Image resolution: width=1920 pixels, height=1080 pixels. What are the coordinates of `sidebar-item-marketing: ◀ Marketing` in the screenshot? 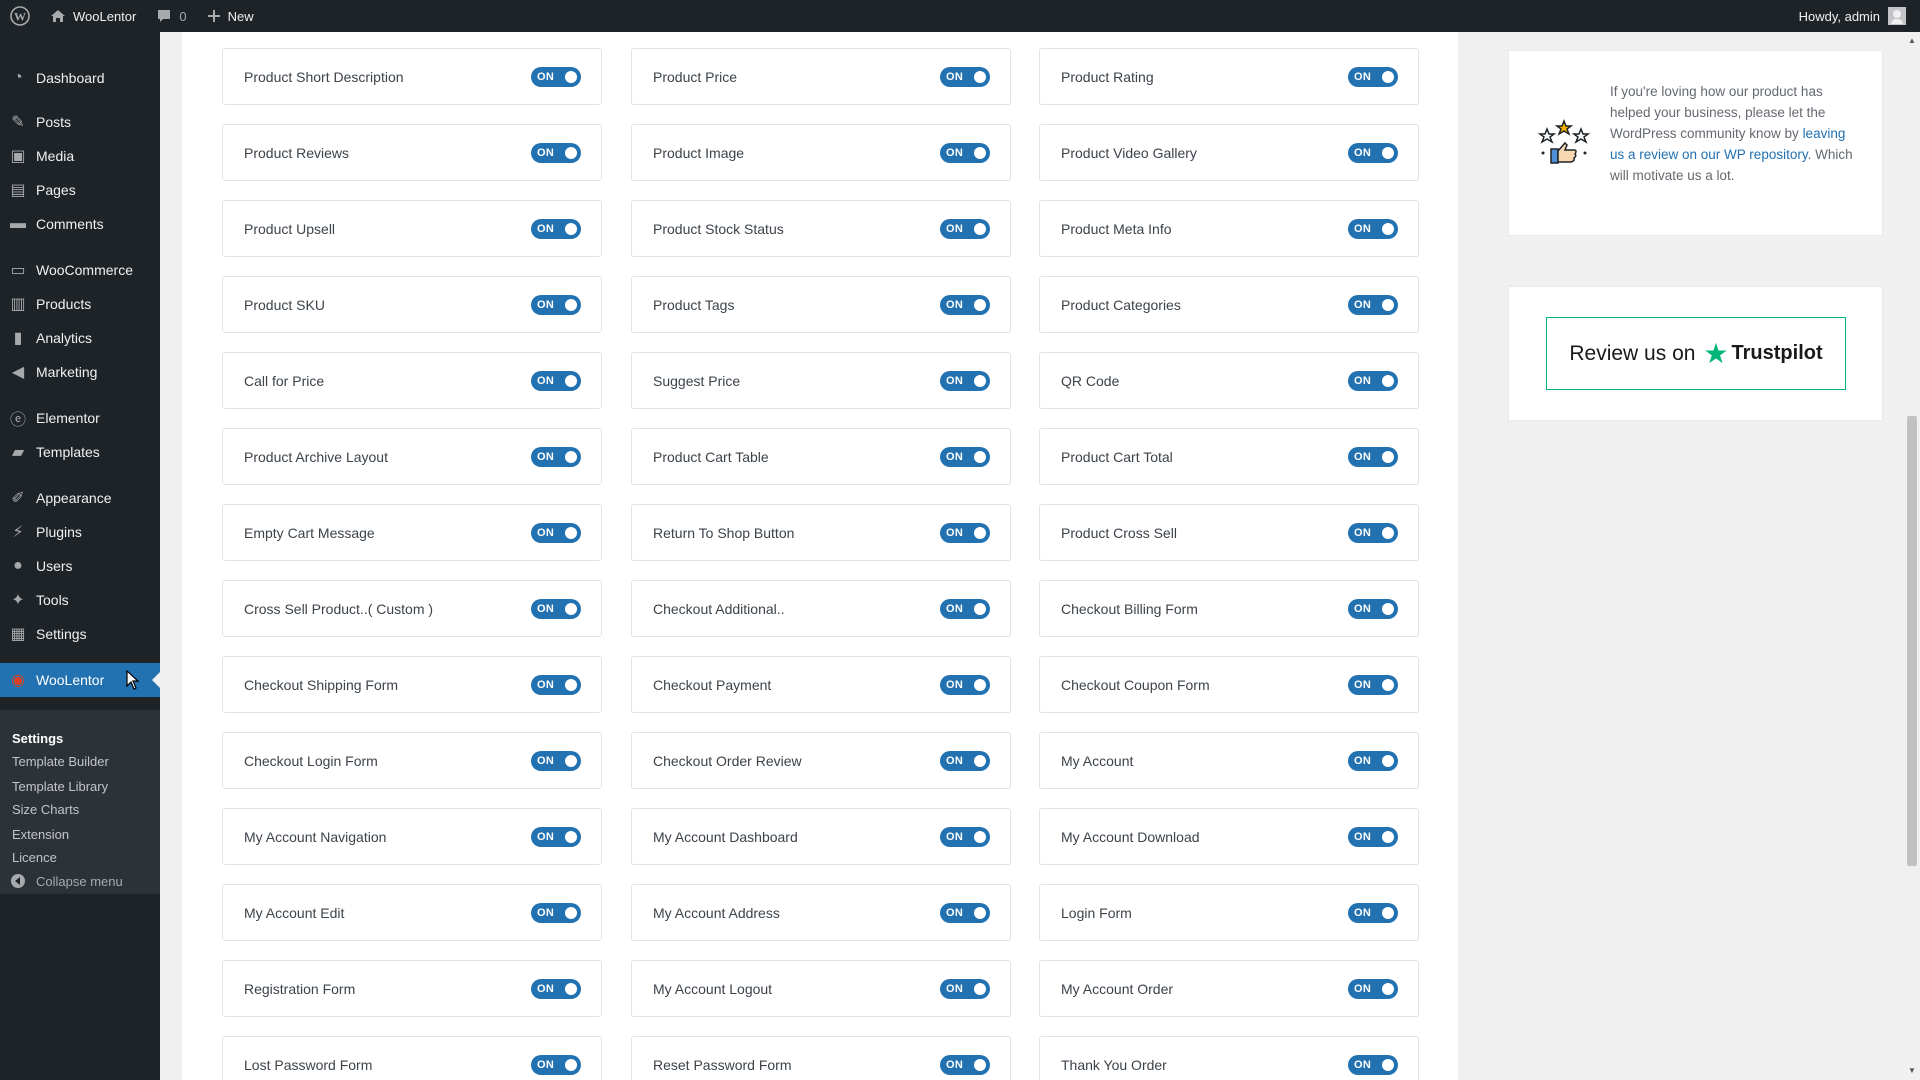 It's located at (80, 372).